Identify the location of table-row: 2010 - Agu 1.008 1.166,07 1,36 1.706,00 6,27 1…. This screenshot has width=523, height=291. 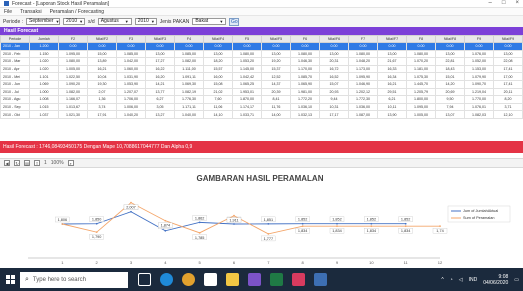
(261, 99).